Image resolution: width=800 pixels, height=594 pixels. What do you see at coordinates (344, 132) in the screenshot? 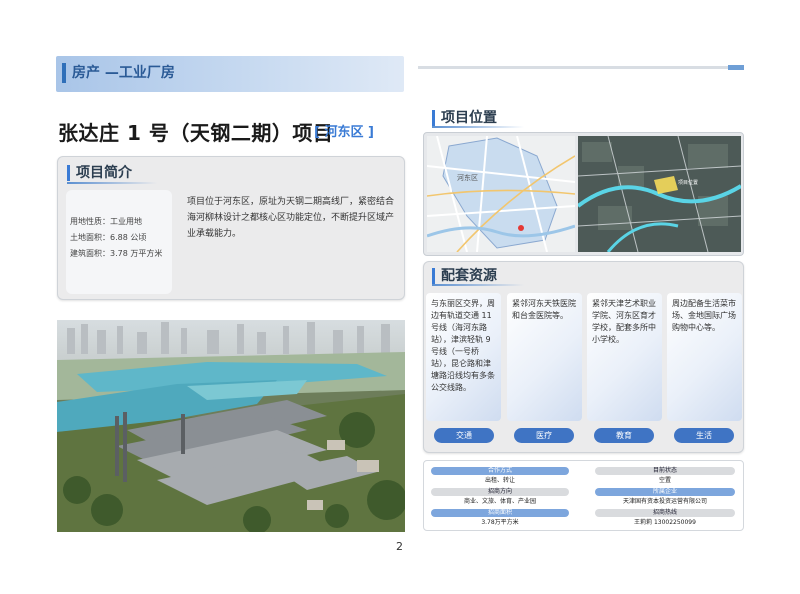
I see `district-tag: [ 河东区 ]` at bounding box center [344, 132].